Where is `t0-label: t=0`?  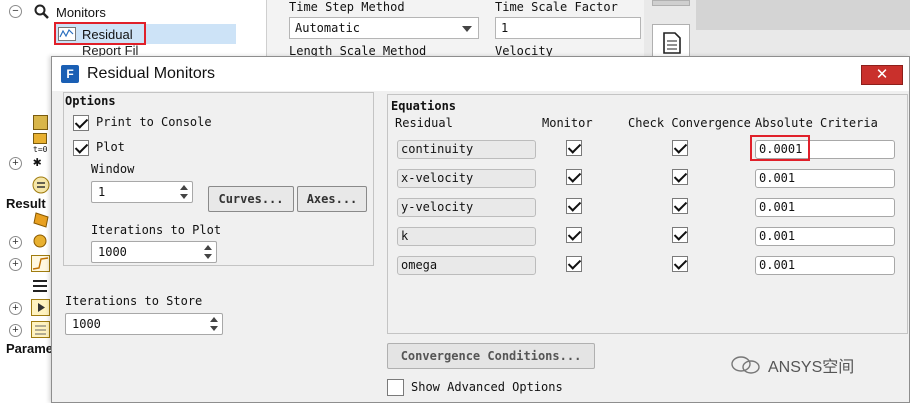 t0-label: t=0 is located at coordinates (40, 149).